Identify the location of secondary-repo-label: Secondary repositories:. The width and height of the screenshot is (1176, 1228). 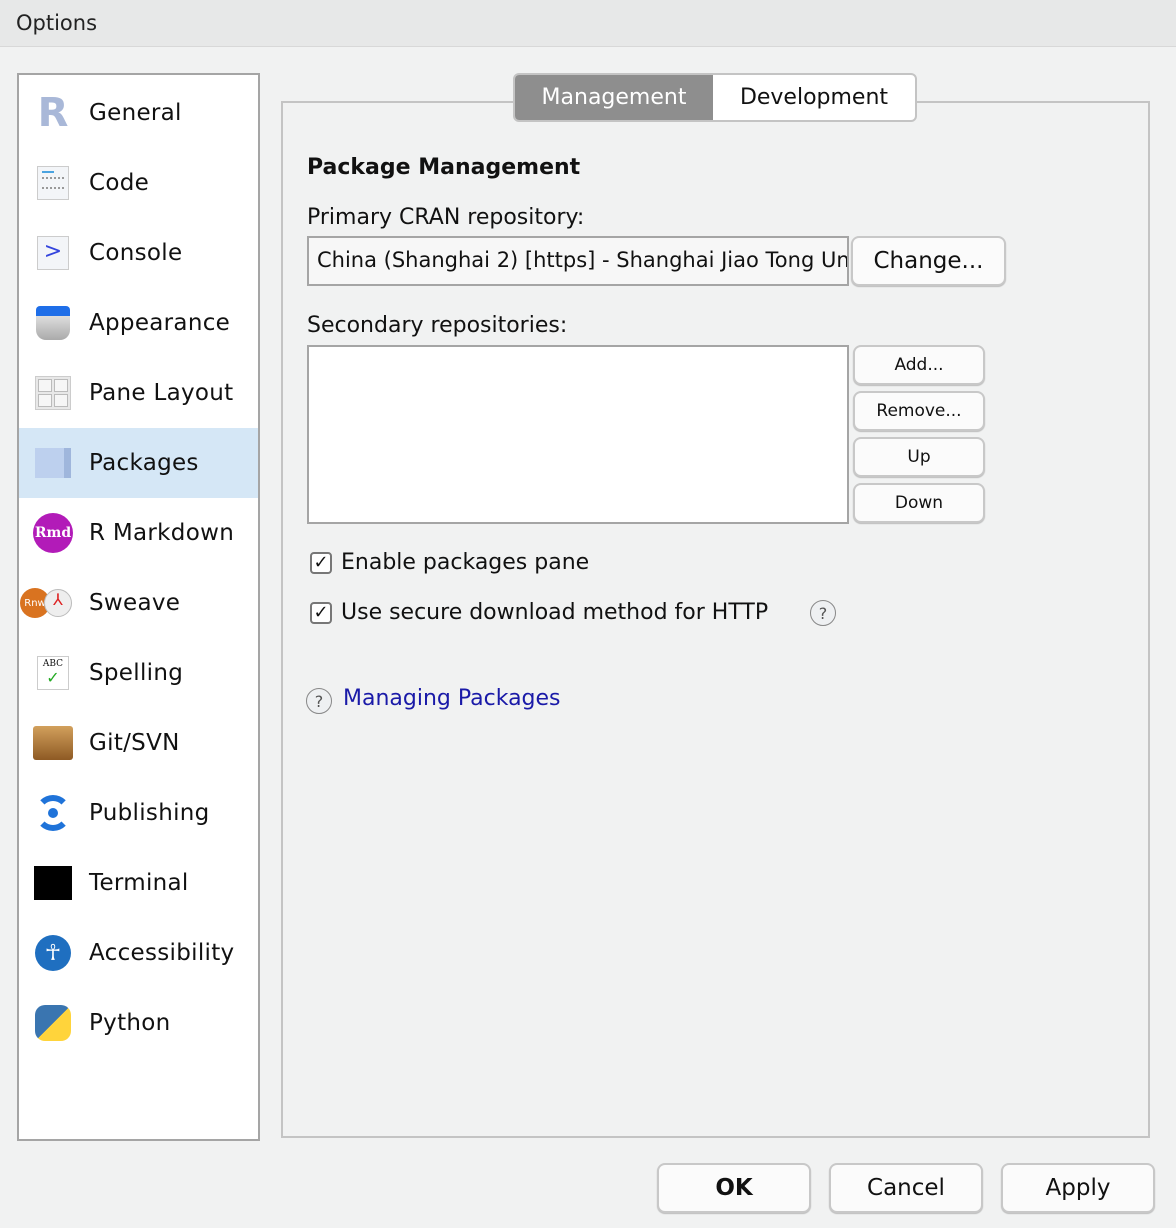
(437, 325).